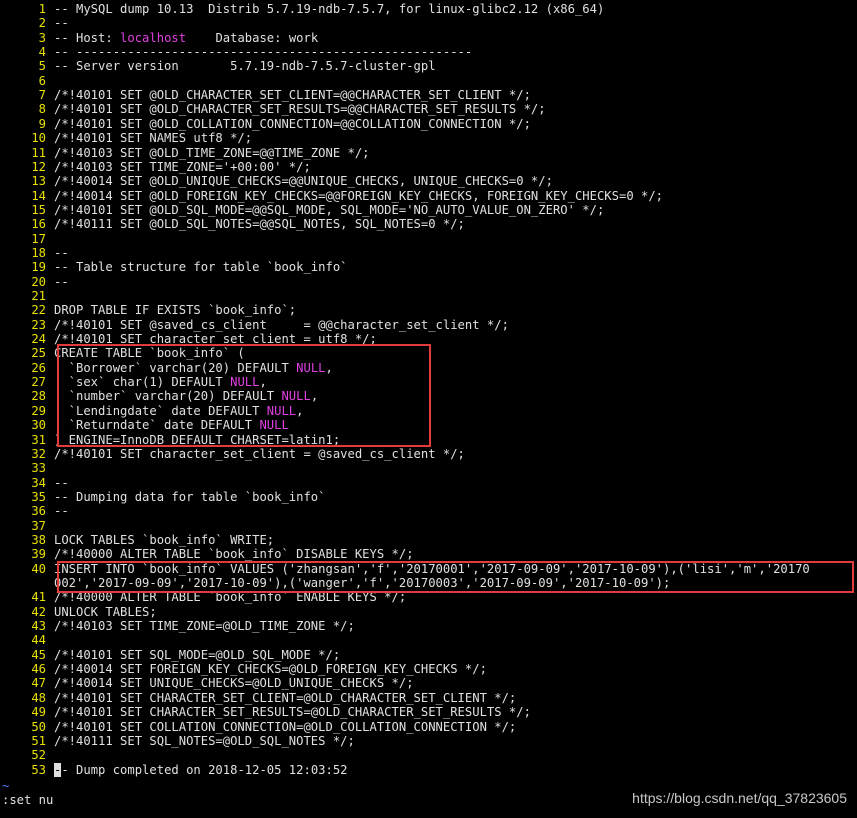 This screenshot has height=818, width=857. What do you see at coordinates (42, 123) in the screenshot?
I see `line-number: 9` at bounding box center [42, 123].